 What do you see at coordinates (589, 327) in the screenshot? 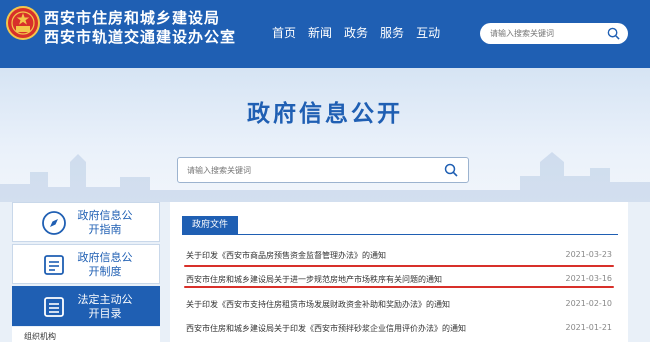
I see `document-date: 2021-01-21` at bounding box center [589, 327].